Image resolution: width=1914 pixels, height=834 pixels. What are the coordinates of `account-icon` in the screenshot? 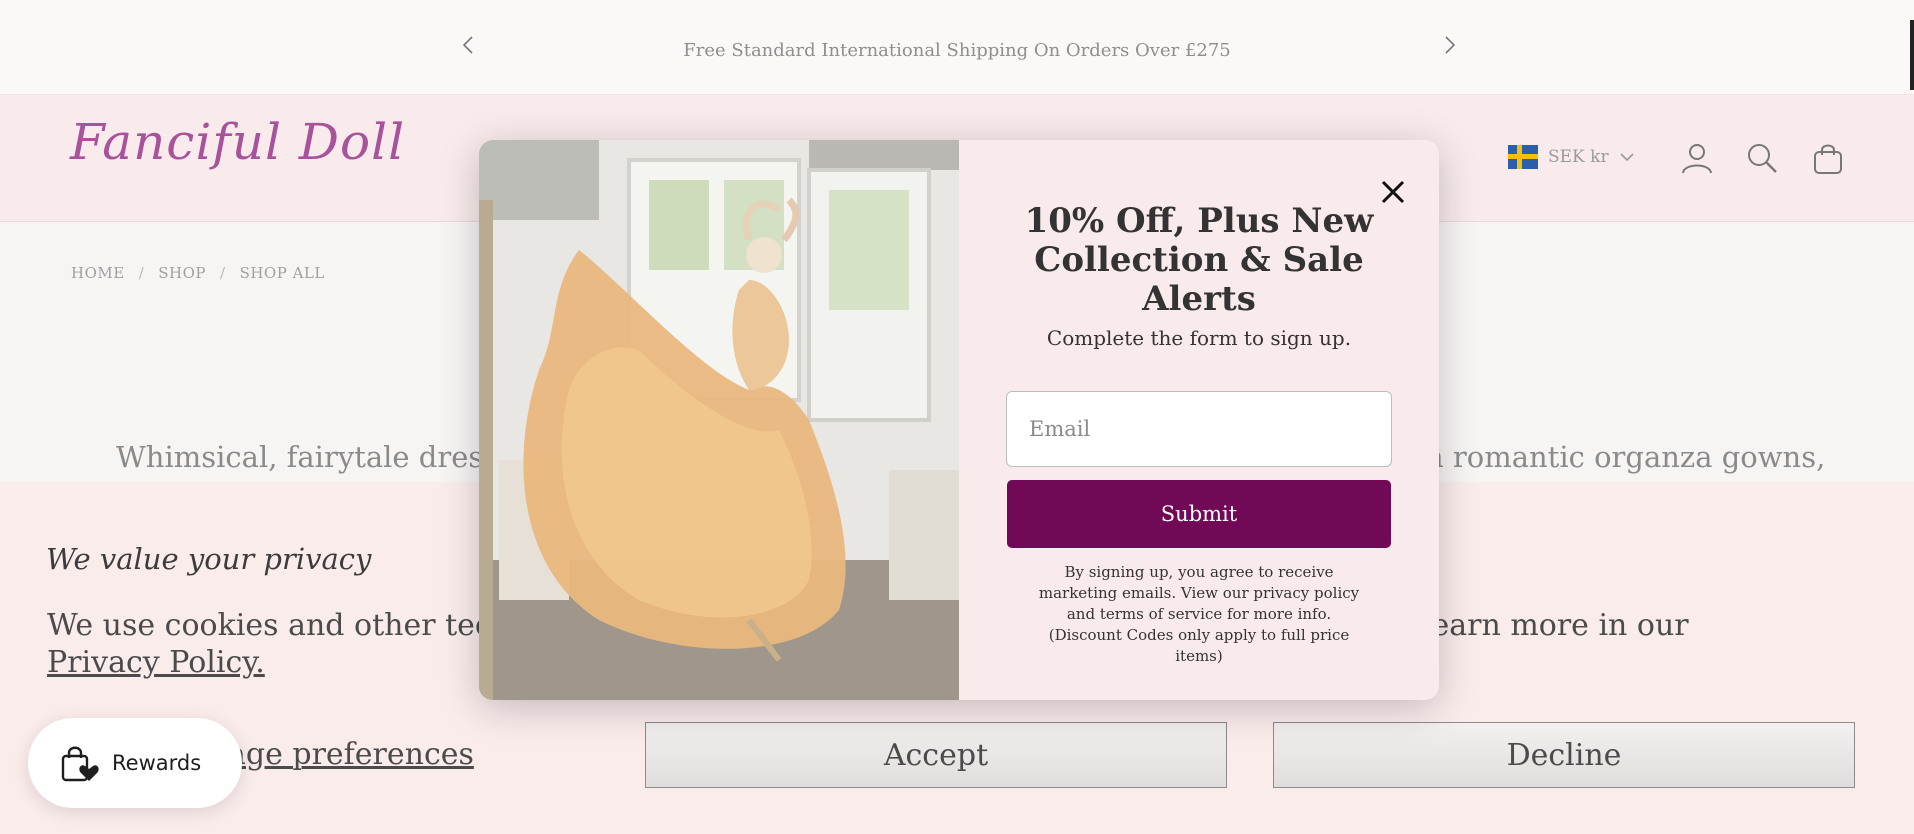 It's located at (1697, 158).